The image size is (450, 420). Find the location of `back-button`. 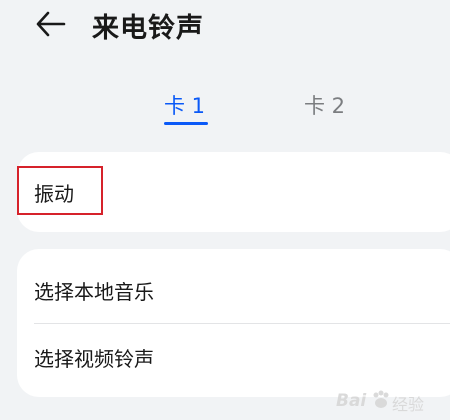

back-button is located at coordinates (51, 24).